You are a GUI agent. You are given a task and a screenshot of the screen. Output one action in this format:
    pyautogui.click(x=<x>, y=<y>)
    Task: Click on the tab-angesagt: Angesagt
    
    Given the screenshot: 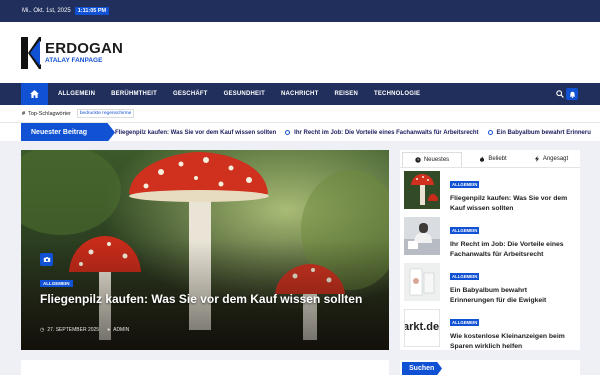 What is the action you would take?
    pyautogui.click(x=551, y=158)
    